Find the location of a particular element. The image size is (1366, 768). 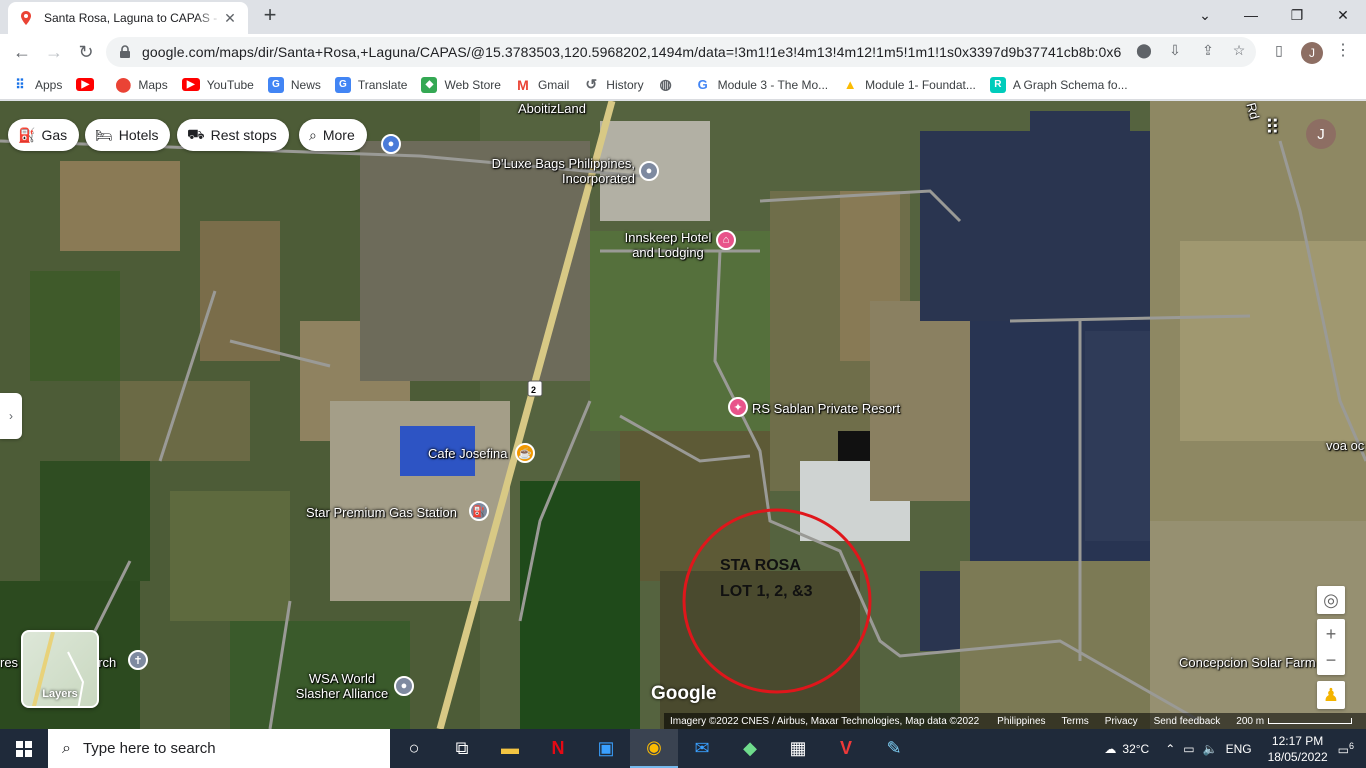

expand-side-panel-button: › is located at coordinates (11, 416).